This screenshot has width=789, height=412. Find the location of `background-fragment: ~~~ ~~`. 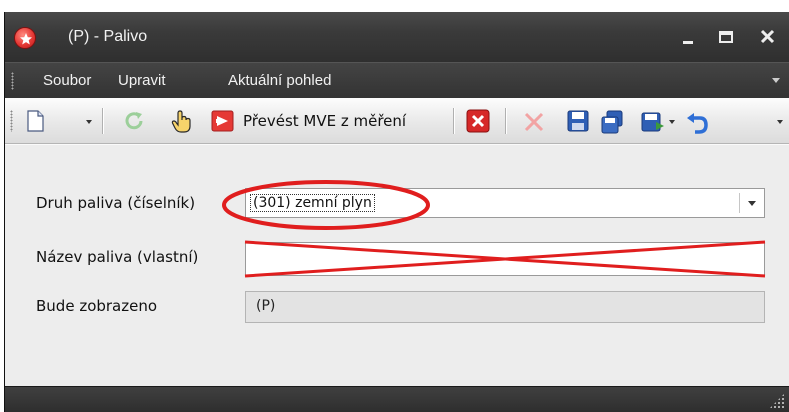

background-fragment: ~~~ ~~ is located at coordinates (394, 6).